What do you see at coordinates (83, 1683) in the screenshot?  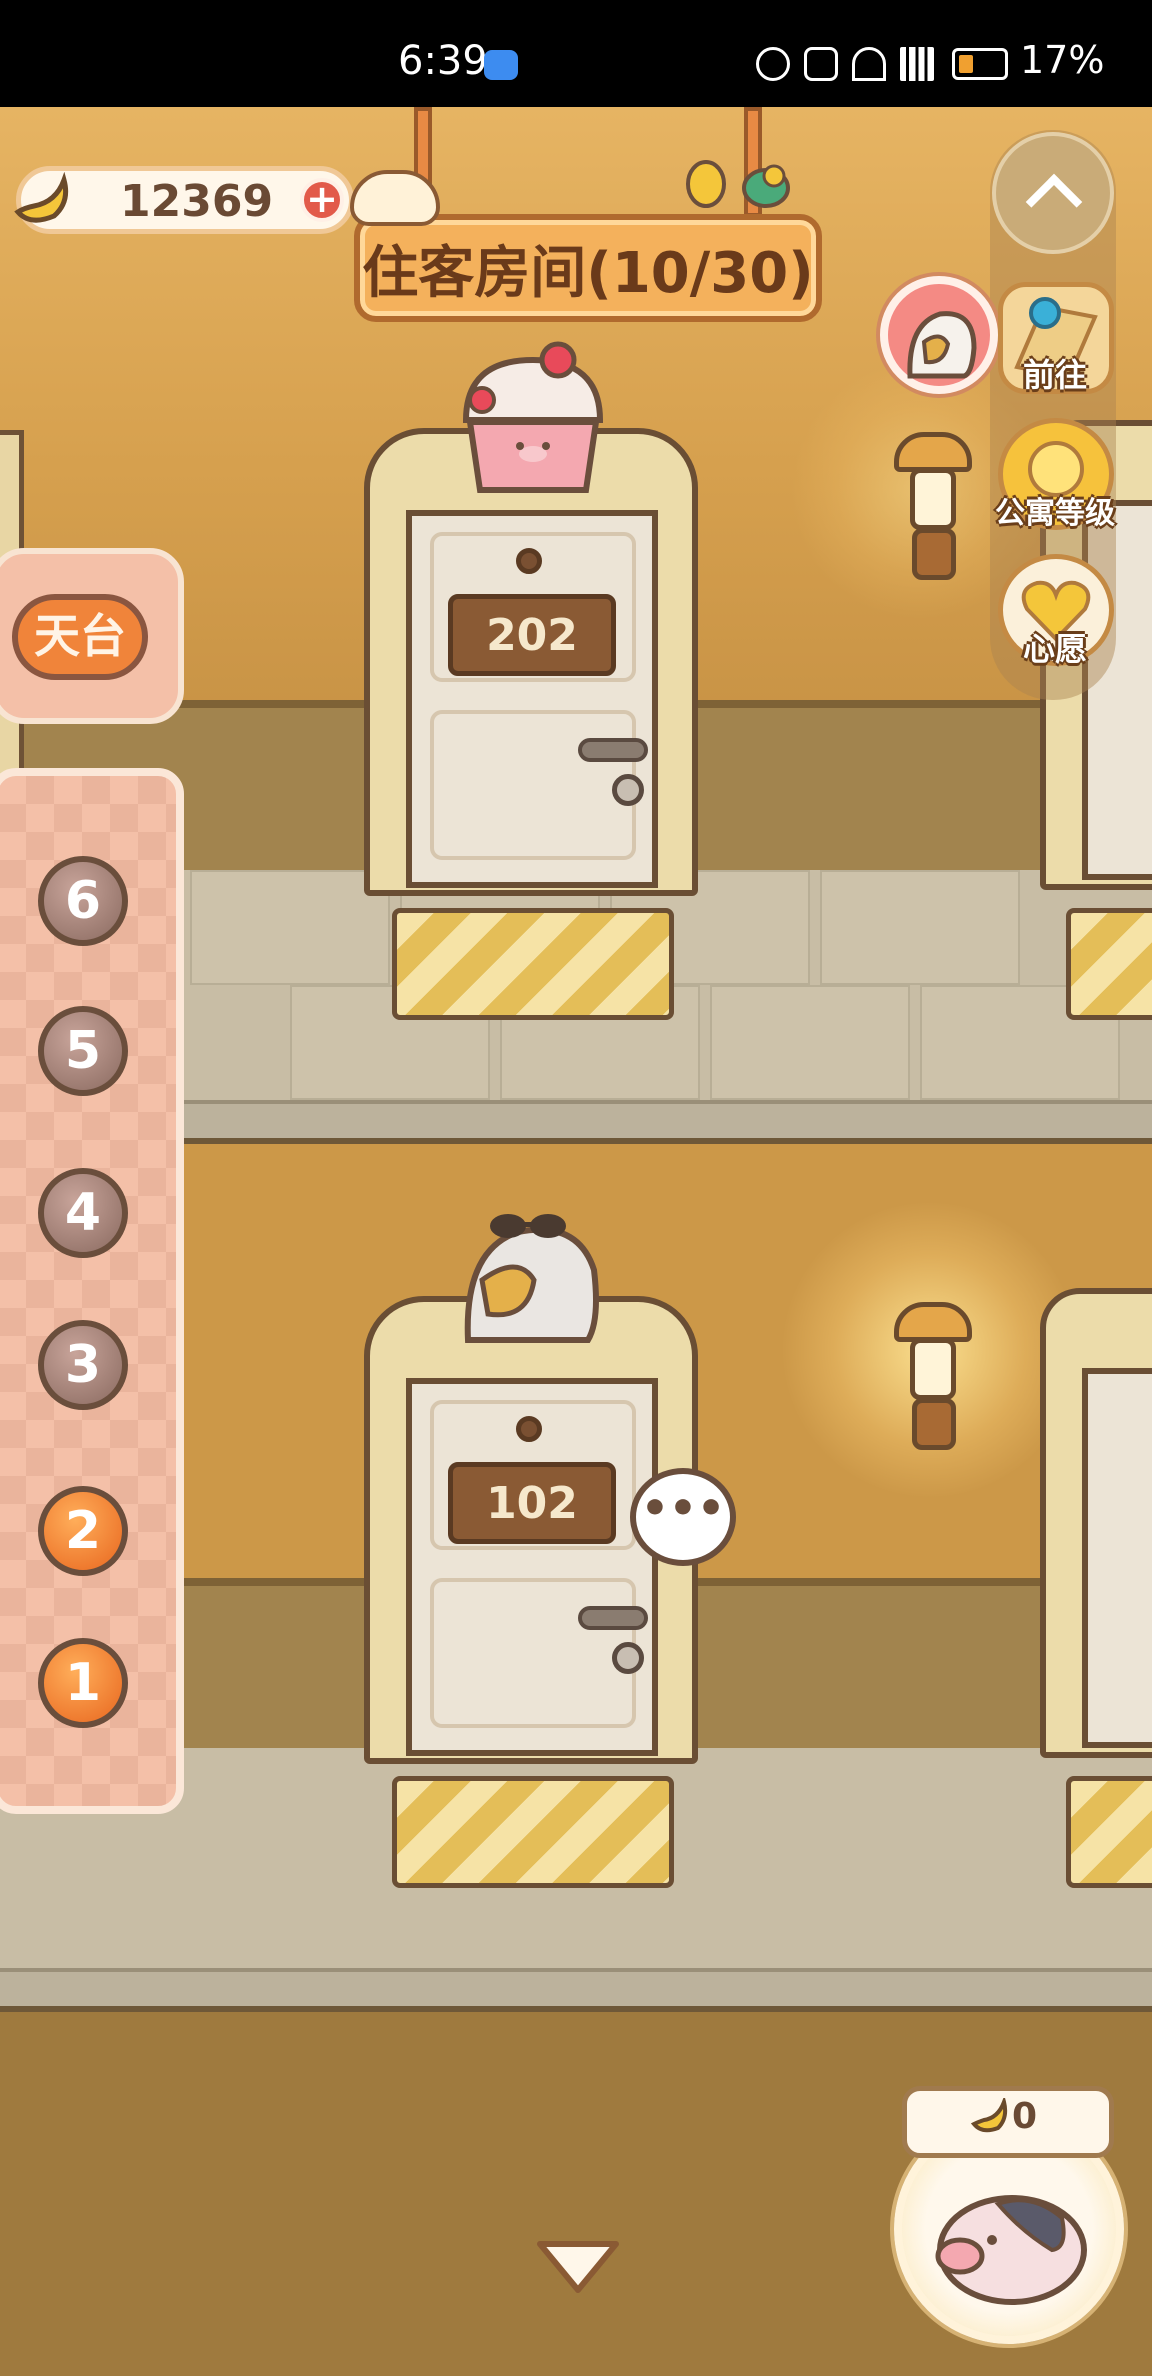 I see `floor-1-button: 1` at bounding box center [83, 1683].